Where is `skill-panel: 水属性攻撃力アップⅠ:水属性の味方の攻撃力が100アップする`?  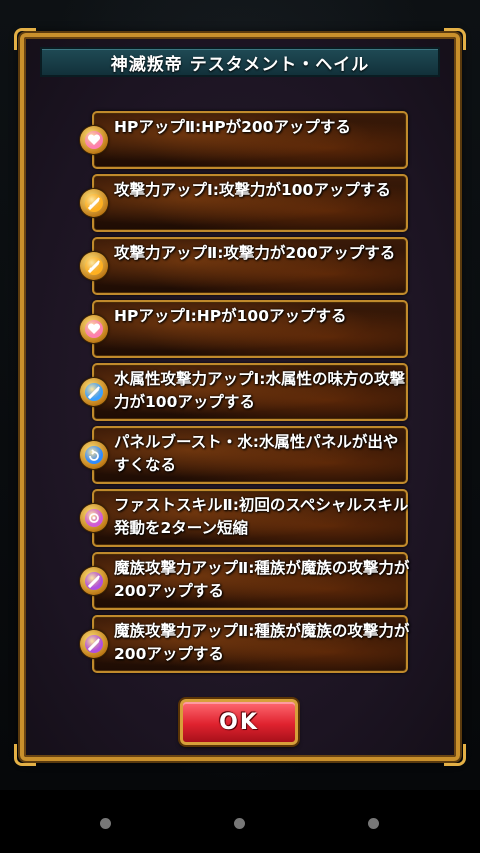
skill-panel: 水属性攻撃力アップⅠ:水属性の味方の攻撃力が100アップする is located at coordinates (250, 392).